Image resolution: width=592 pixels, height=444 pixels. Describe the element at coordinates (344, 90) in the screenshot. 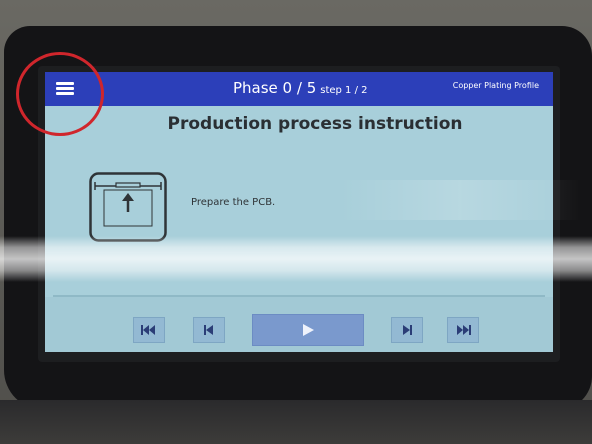

I see `step-label: step 1 / 2` at that location.